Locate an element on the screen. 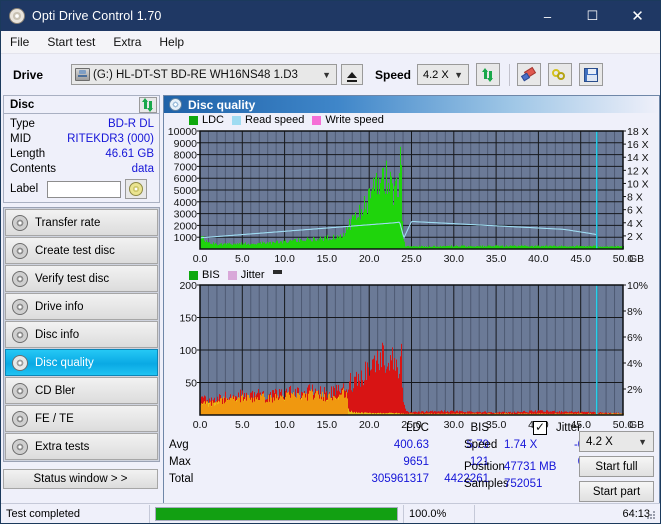 This screenshot has height=524, width=661. disc-row-length: Length 46.61 GB is located at coordinates (82, 153).